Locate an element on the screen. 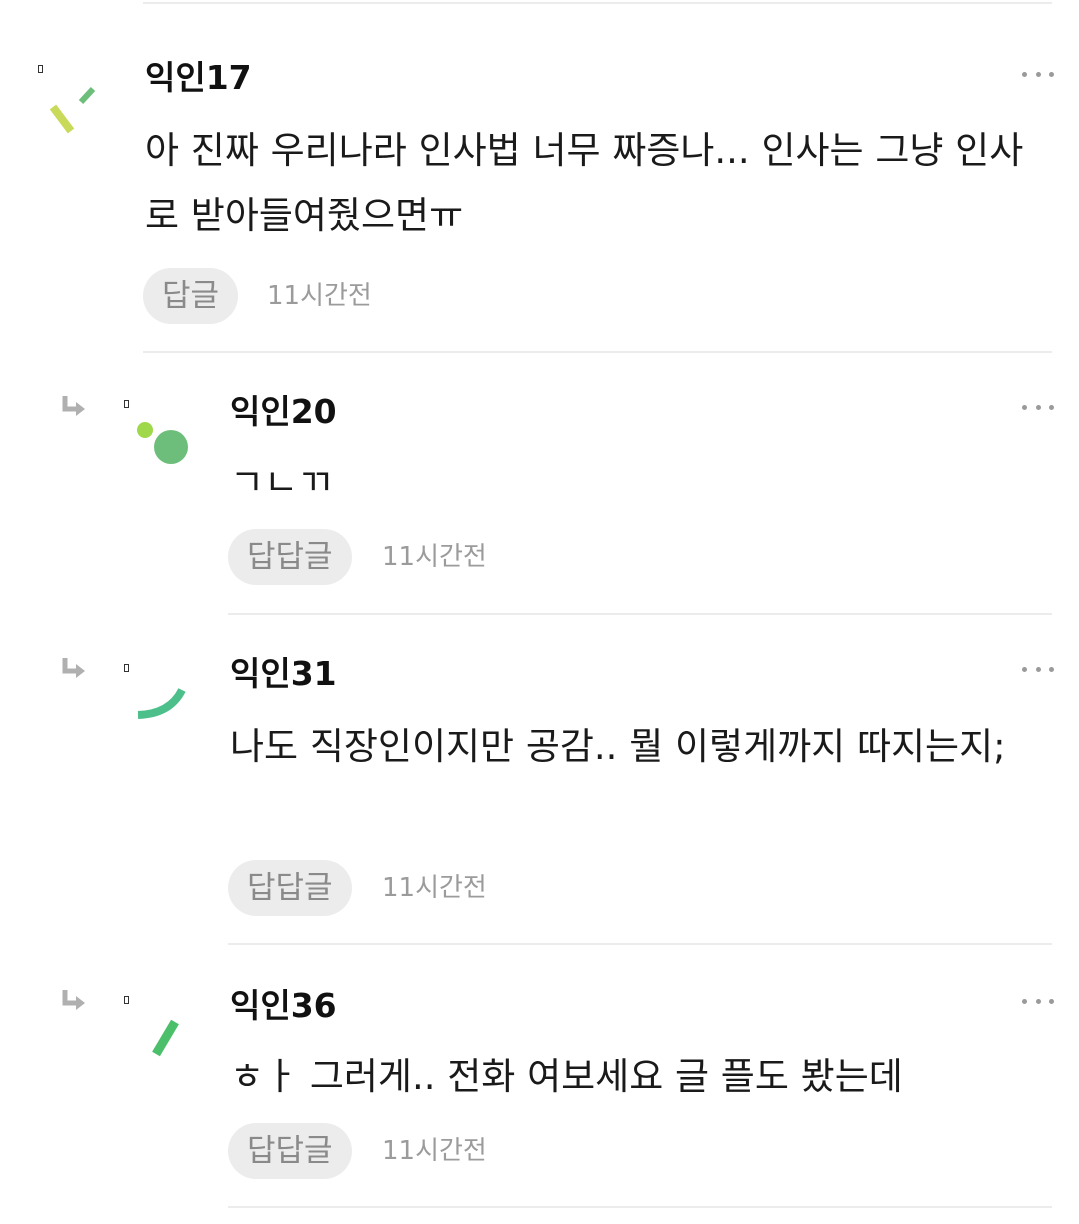 Image resolution: width=1079 pixels, height=1224 pixels. author-name: 익인20 is located at coordinates (283, 411).